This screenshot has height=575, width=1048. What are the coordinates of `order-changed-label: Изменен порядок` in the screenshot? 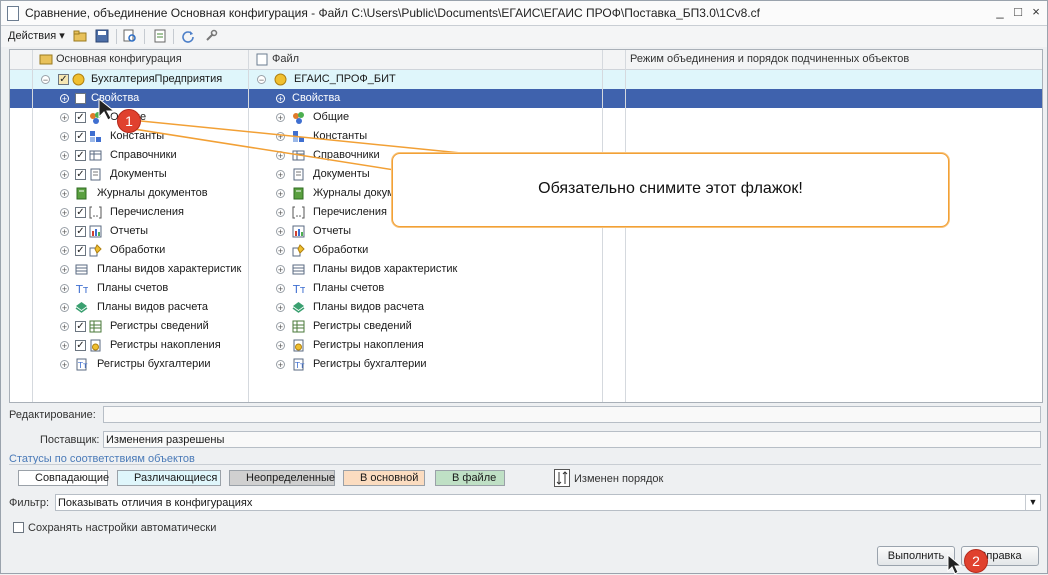 It's located at (619, 479).